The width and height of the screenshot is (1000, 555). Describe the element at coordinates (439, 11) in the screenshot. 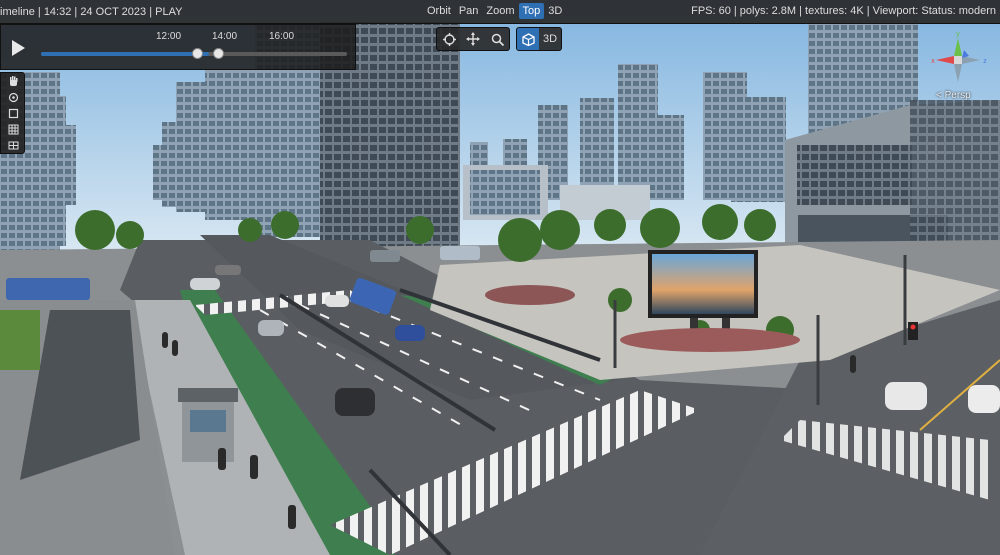

I see `orbit-button: Orbit` at that location.